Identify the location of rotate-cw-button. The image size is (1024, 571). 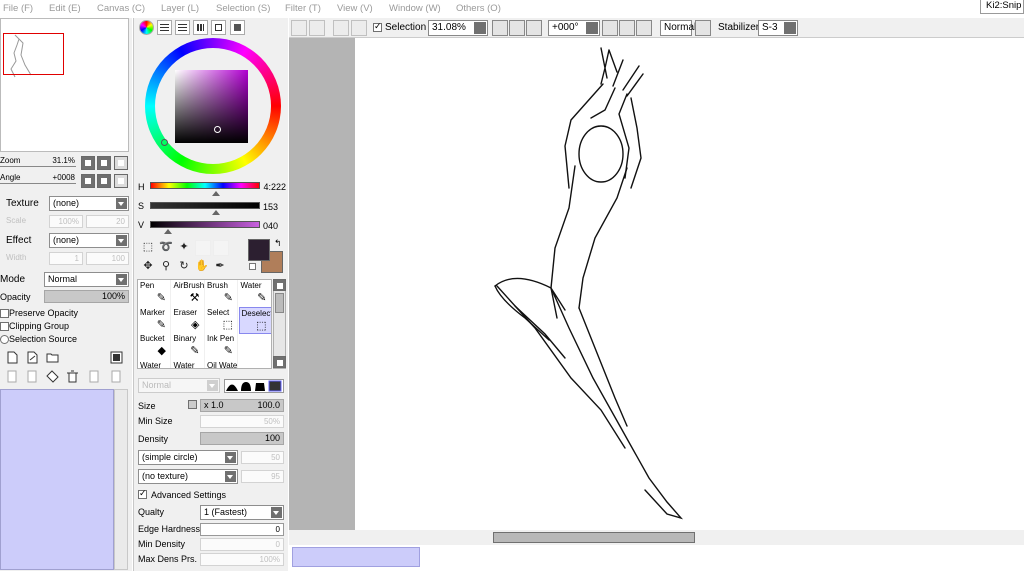
(627, 28).